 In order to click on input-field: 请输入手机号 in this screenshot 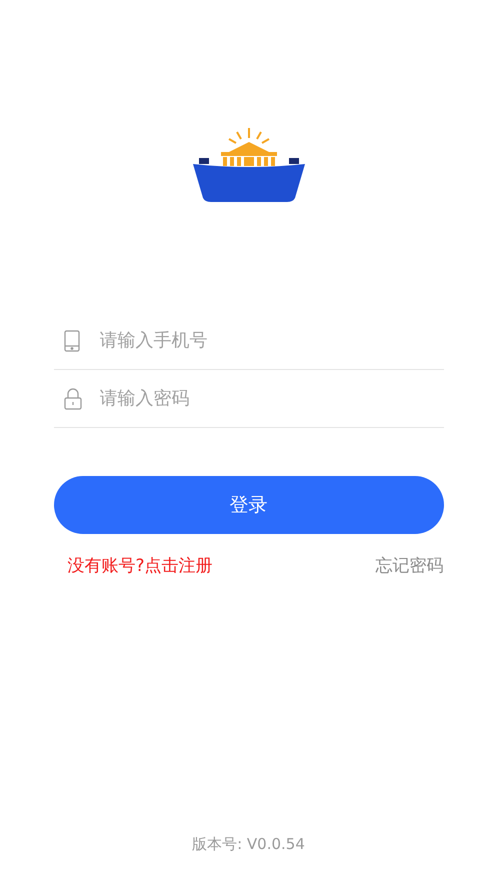, I will do `click(272, 340)`.